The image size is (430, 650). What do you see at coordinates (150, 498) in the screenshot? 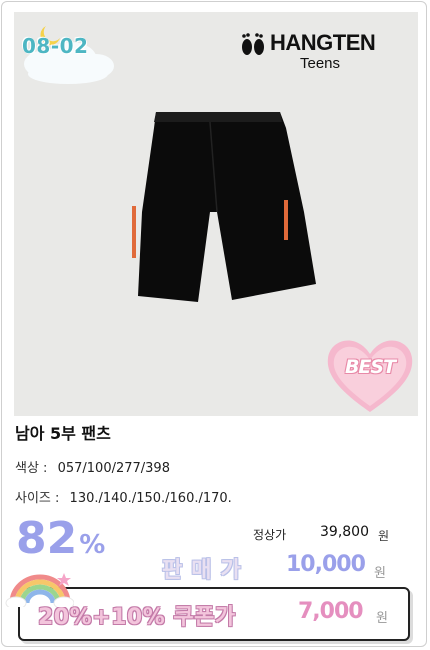
I see `size-value: 130./140./150./160./170.` at bounding box center [150, 498].